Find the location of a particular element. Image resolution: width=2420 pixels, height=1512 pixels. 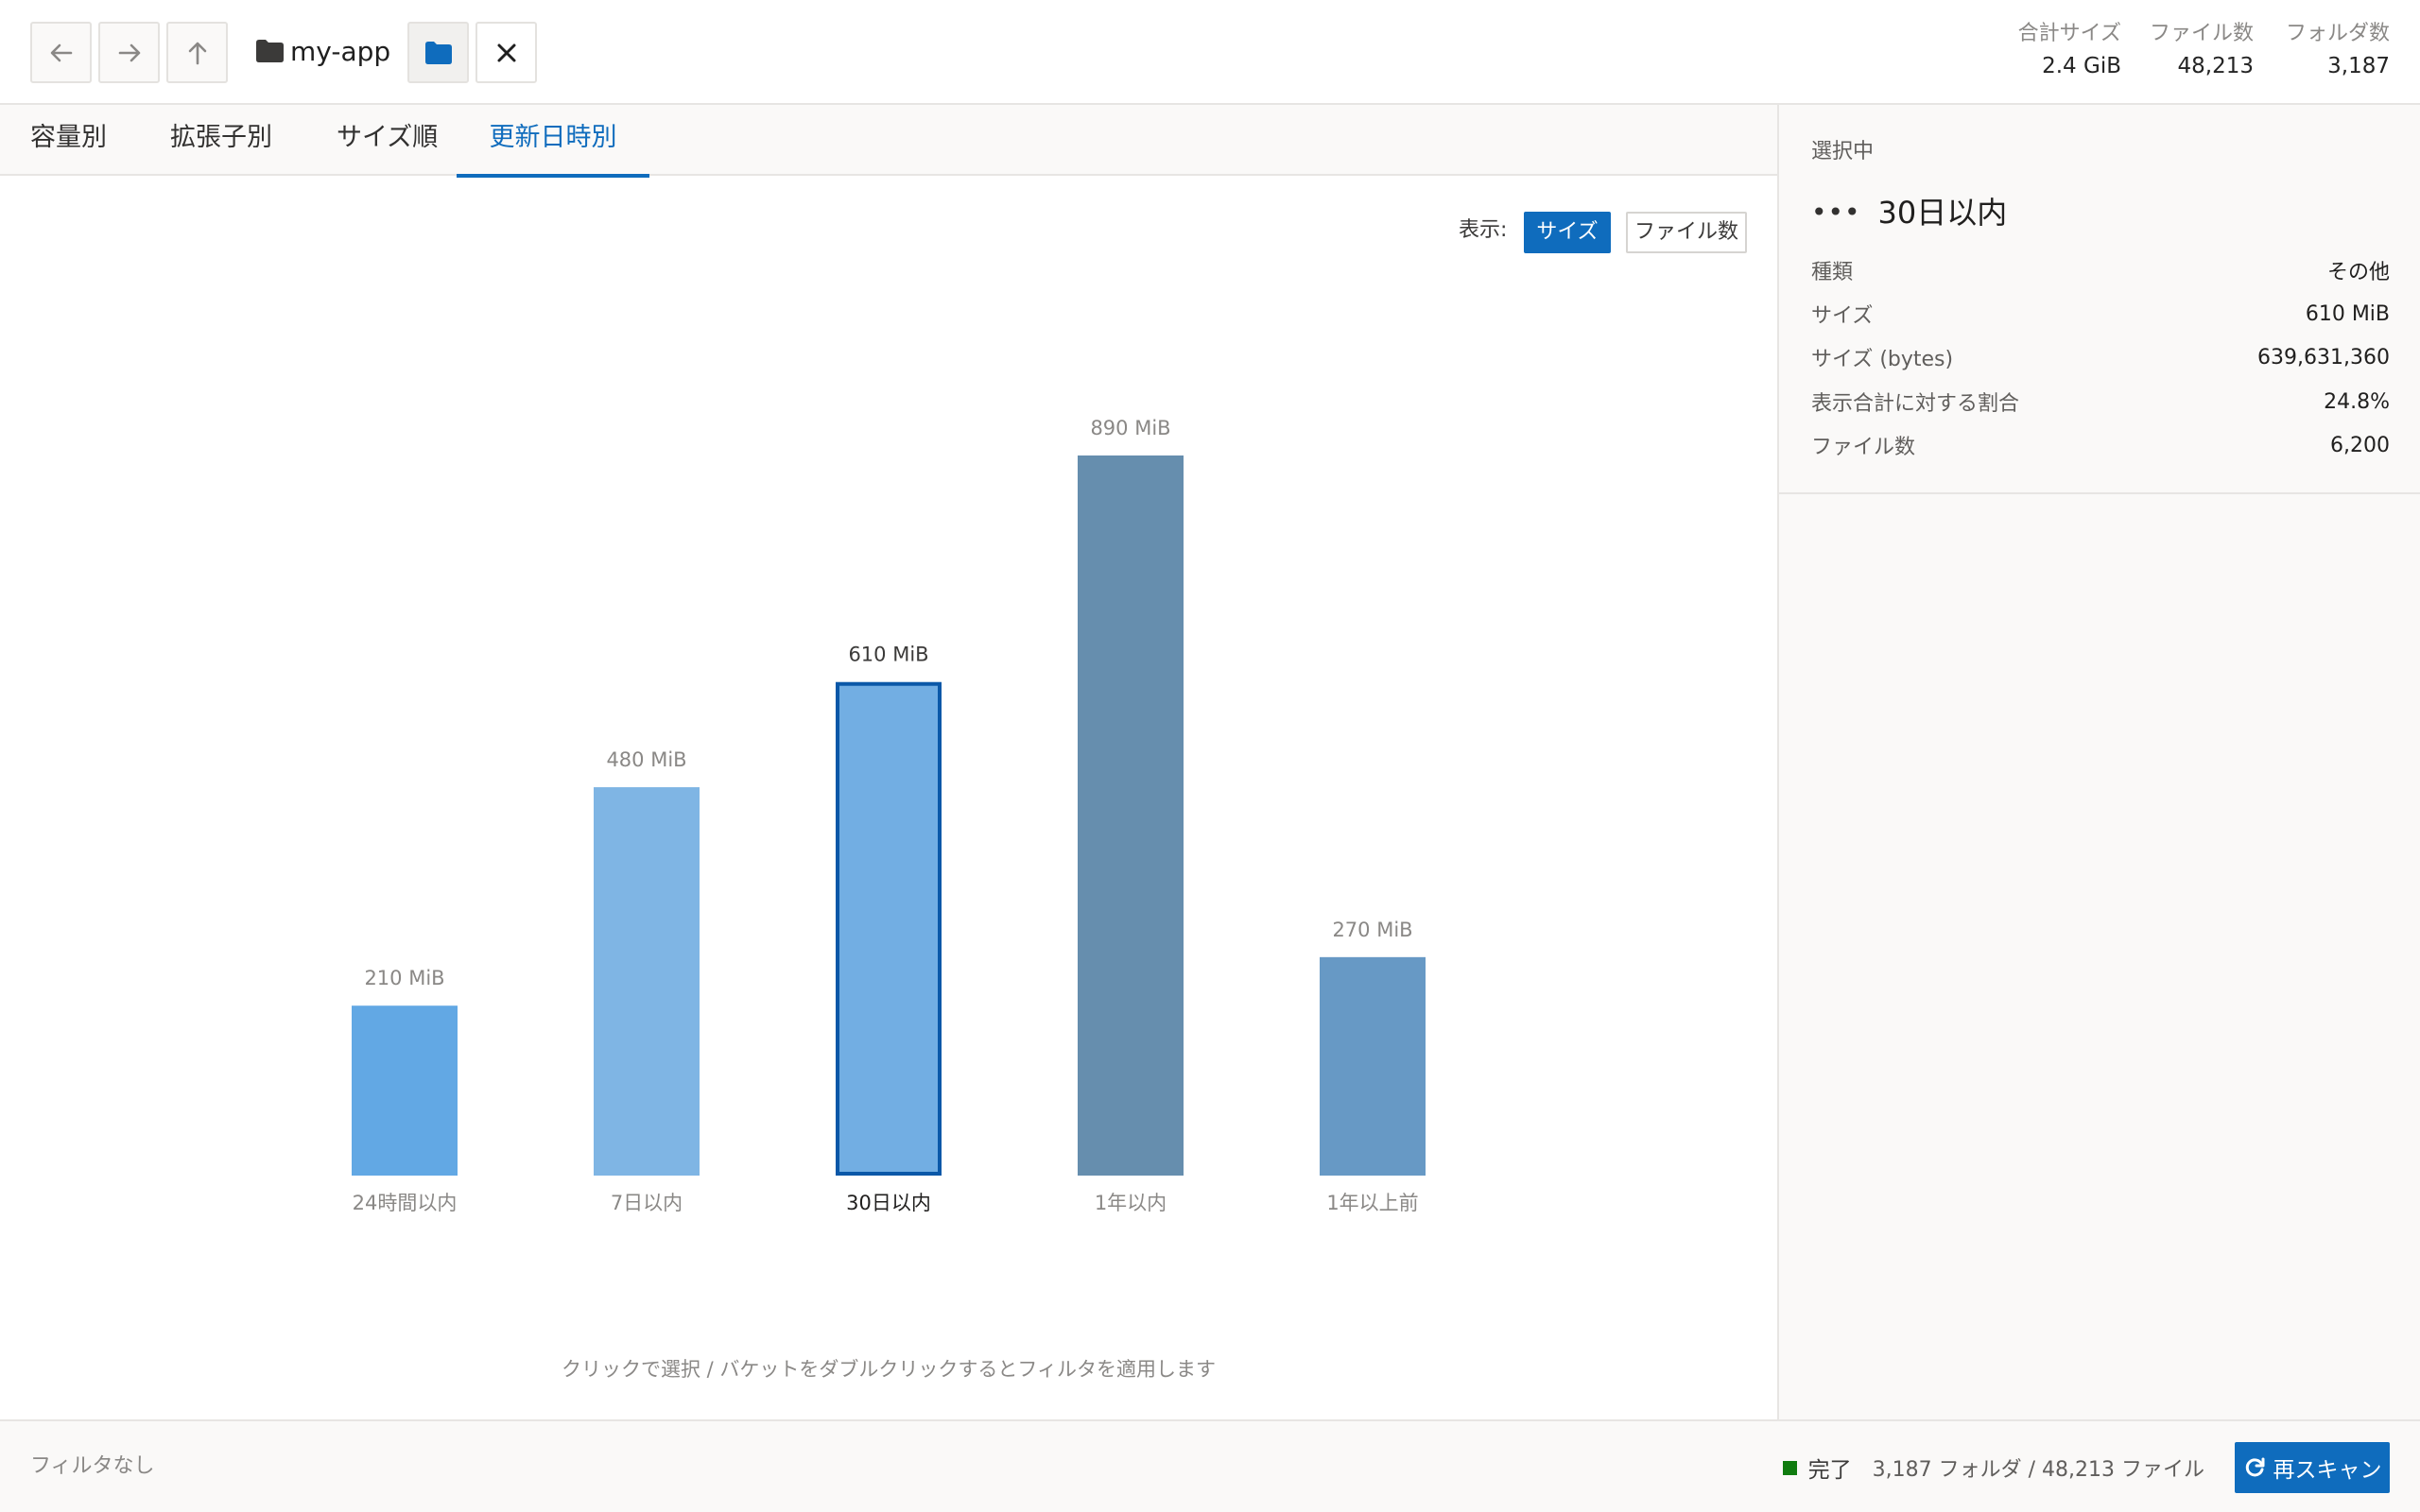

detail-value: 639,631,360 is located at coordinates (2323, 357).